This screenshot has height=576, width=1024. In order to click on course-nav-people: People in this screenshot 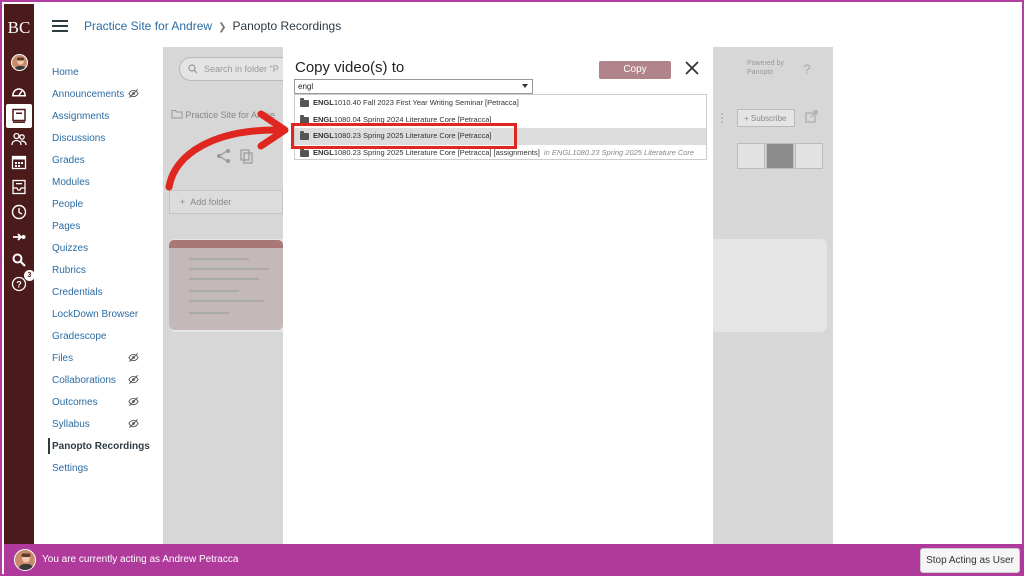, I will do `click(102, 209)`.